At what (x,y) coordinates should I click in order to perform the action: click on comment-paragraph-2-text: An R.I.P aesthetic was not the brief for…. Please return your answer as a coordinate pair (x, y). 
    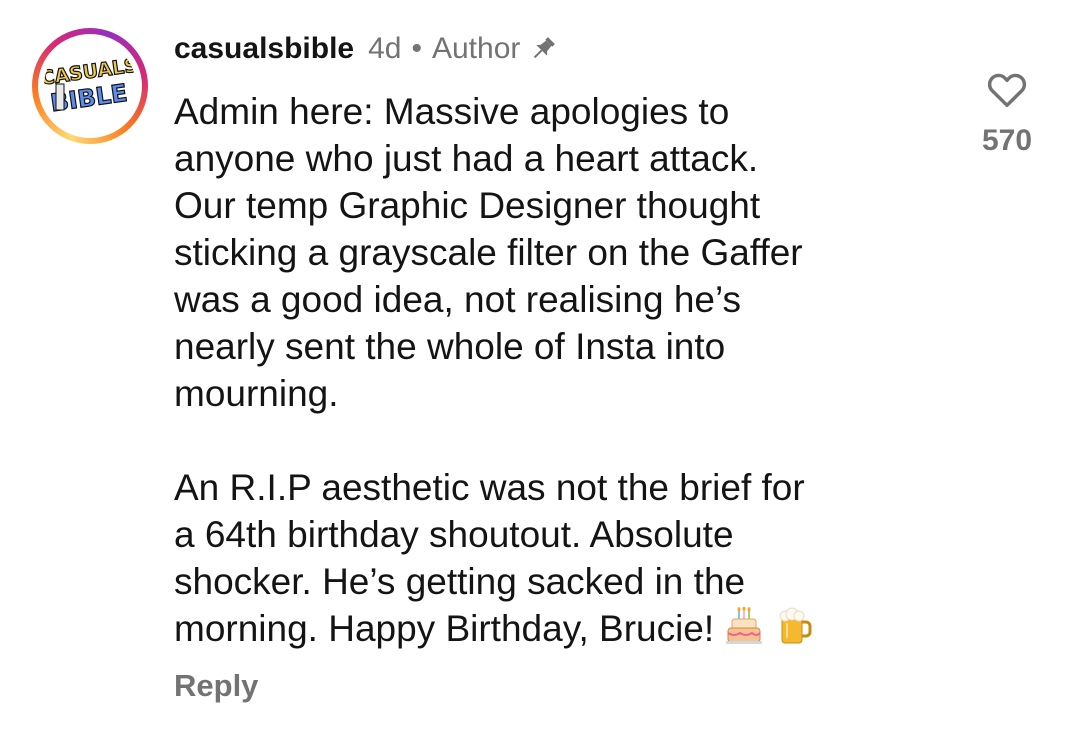
    Looking at the image, I should click on (489, 558).